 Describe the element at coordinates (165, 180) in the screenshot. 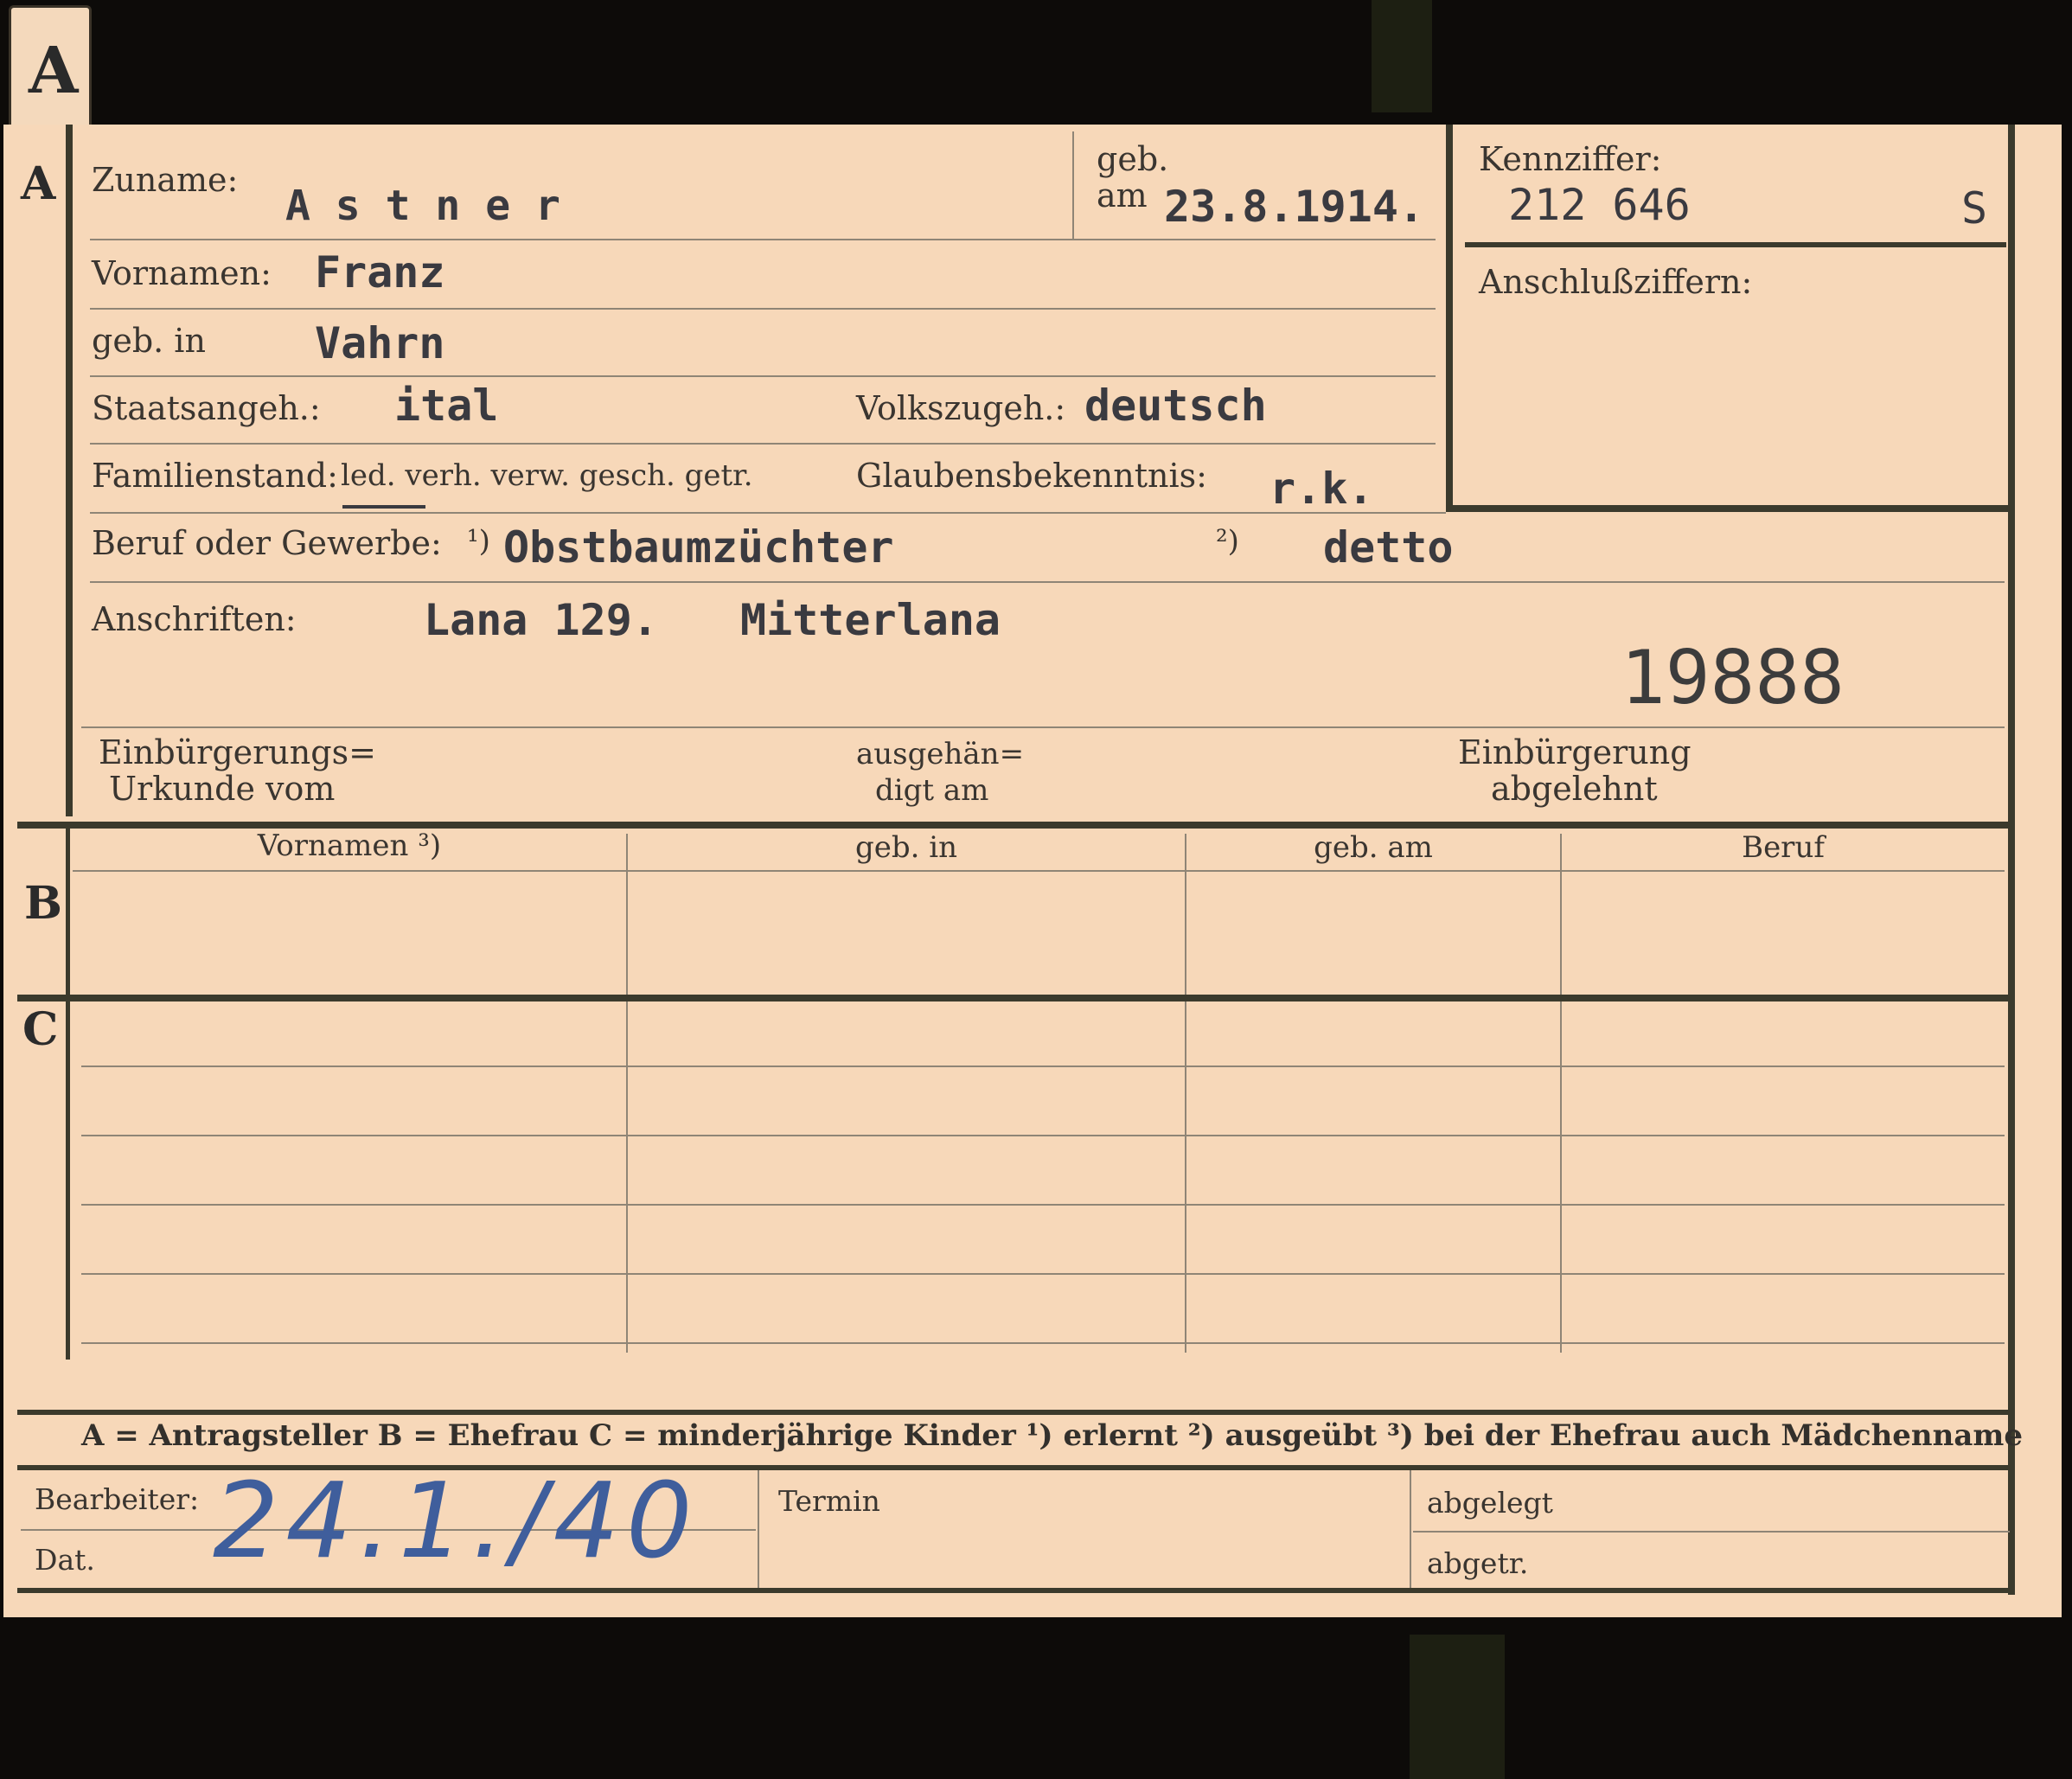

I see `zuname-label: Zuname:` at that location.